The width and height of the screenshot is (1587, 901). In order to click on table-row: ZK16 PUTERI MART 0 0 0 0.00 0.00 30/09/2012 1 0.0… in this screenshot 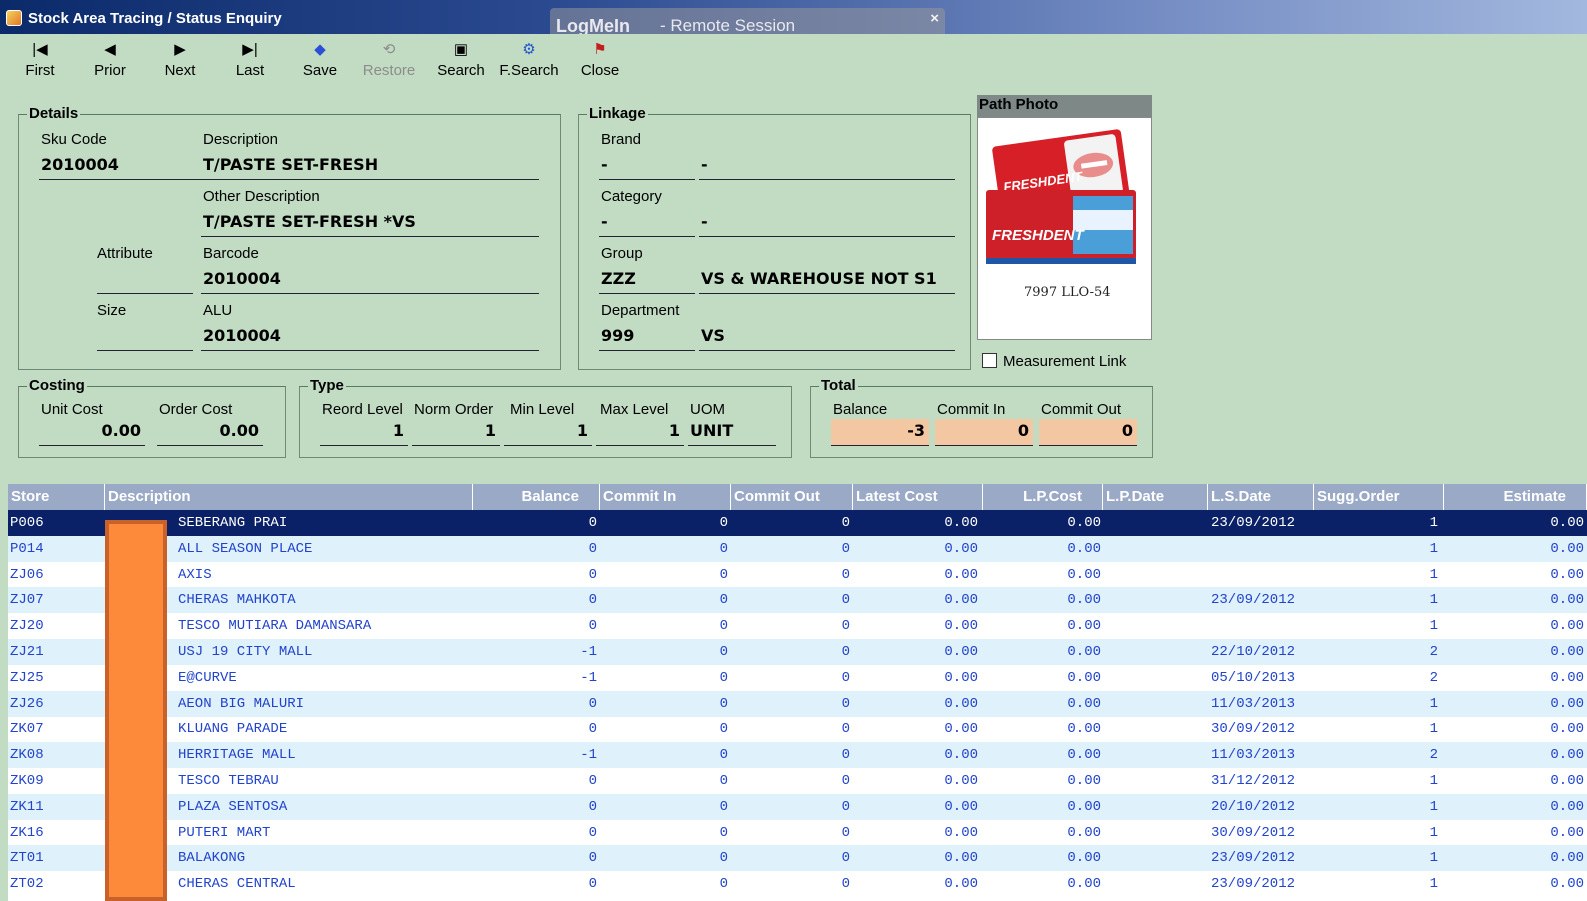, I will do `click(797, 833)`.